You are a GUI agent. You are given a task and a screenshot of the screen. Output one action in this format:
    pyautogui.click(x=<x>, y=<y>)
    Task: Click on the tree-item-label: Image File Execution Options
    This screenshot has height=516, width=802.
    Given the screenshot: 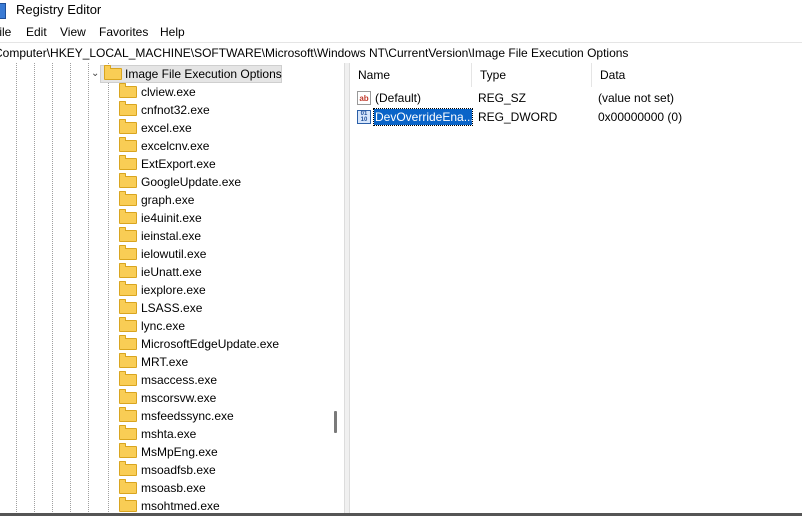 What is the action you would take?
    pyautogui.click(x=203, y=74)
    